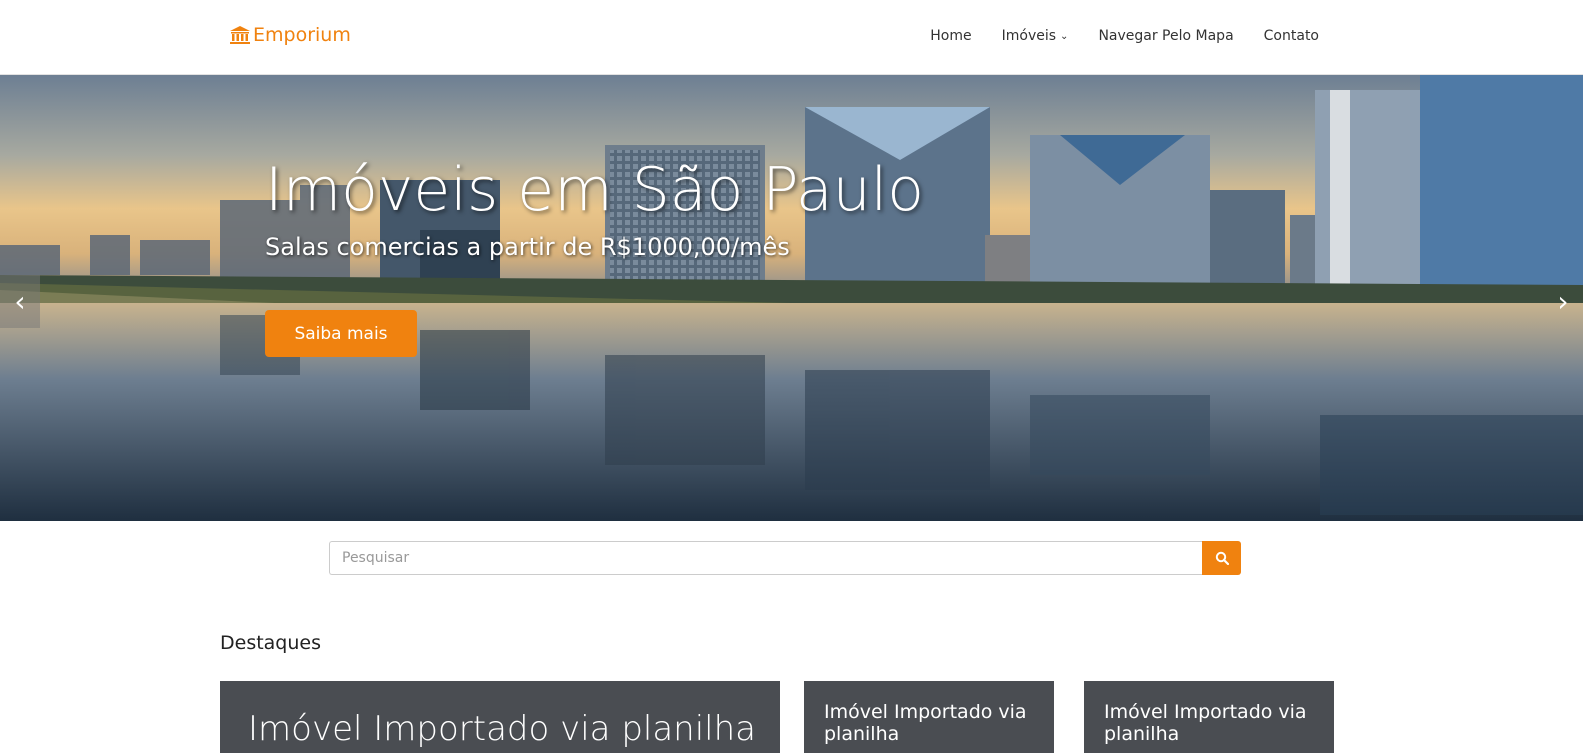 The height and width of the screenshot is (753, 1583). I want to click on main-nav: Home Imóveis ⌄ Navegar Pelo Mapa Contato, so click(1109, 36).